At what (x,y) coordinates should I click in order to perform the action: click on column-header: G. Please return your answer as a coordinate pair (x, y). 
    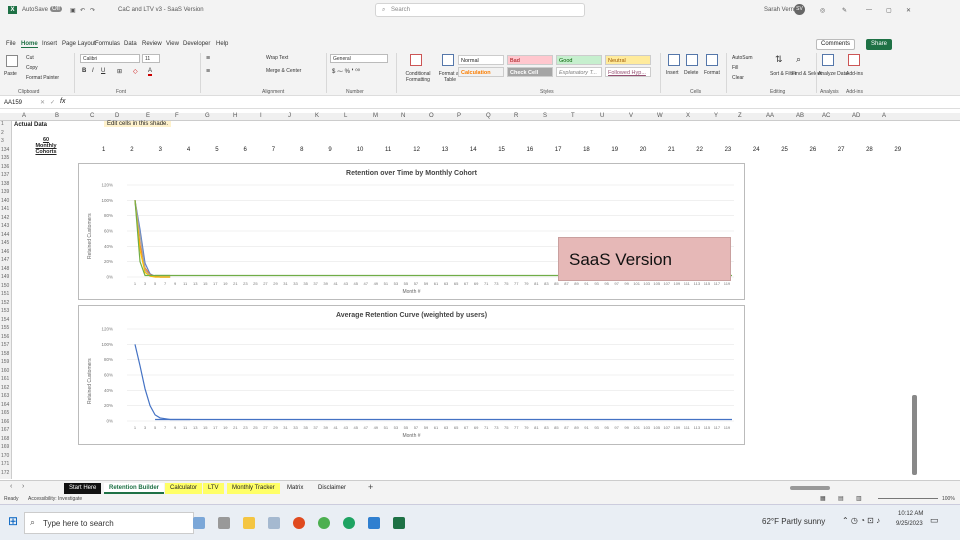
    Looking at the image, I should click on (207, 116).